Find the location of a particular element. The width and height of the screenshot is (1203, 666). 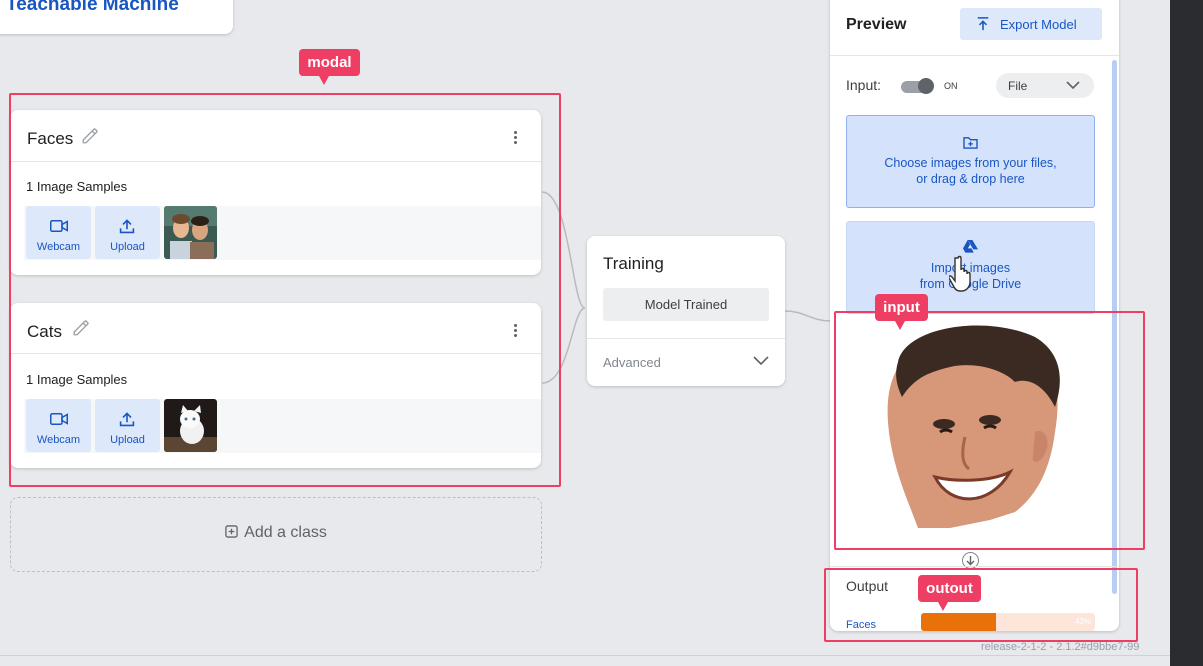

add-class-row: Add a class is located at coordinates (276, 533).